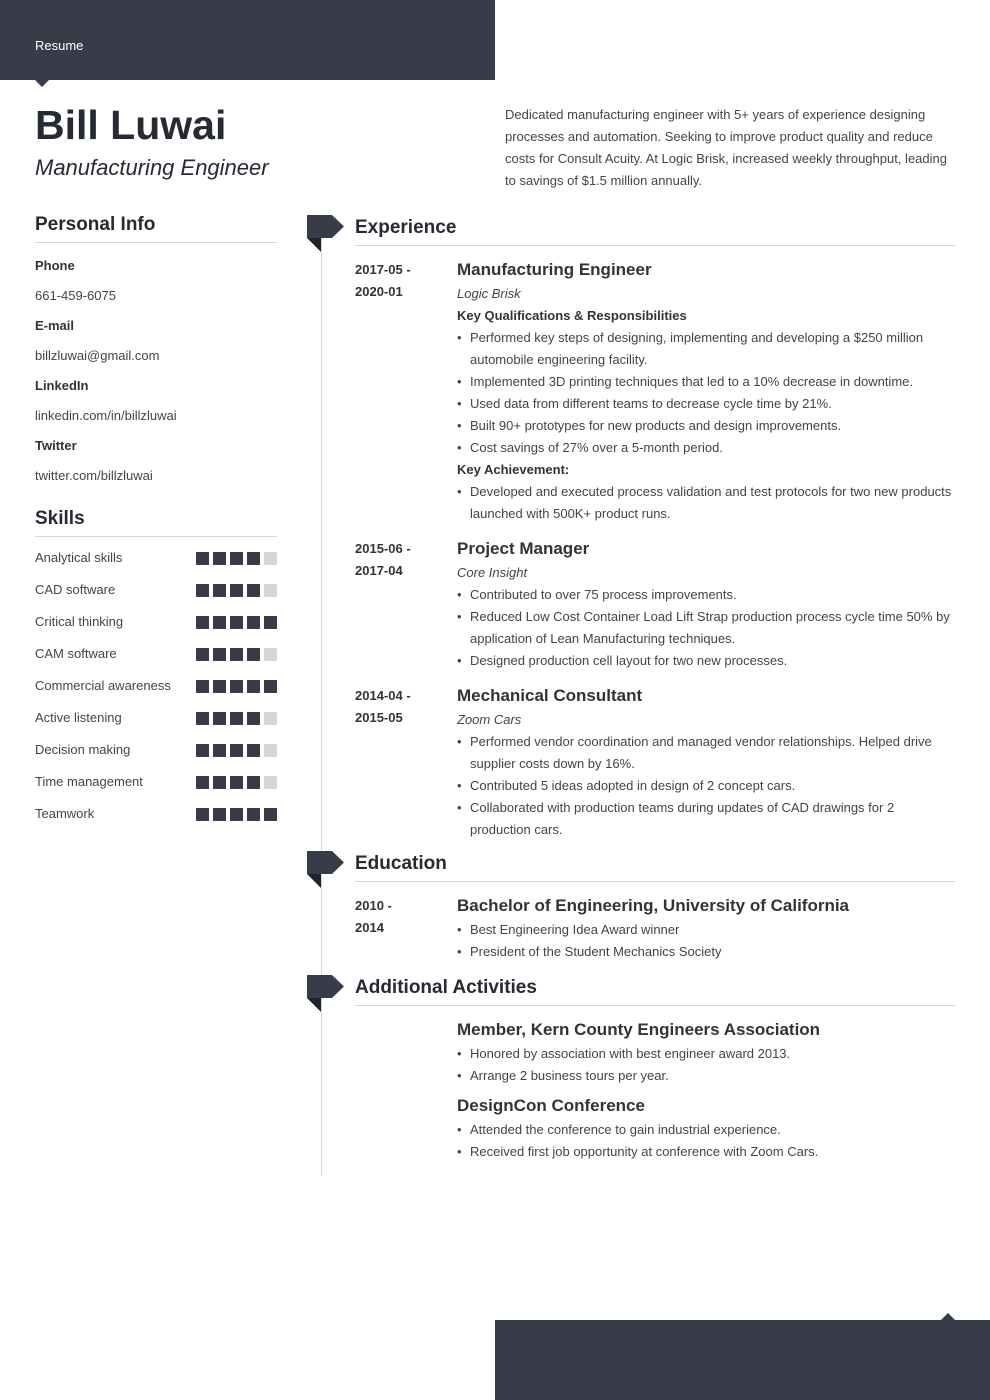 The height and width of the screenshot is (1400, 990). I want to click on info-value: billzluwai@gmail.com, so click(97, 355).